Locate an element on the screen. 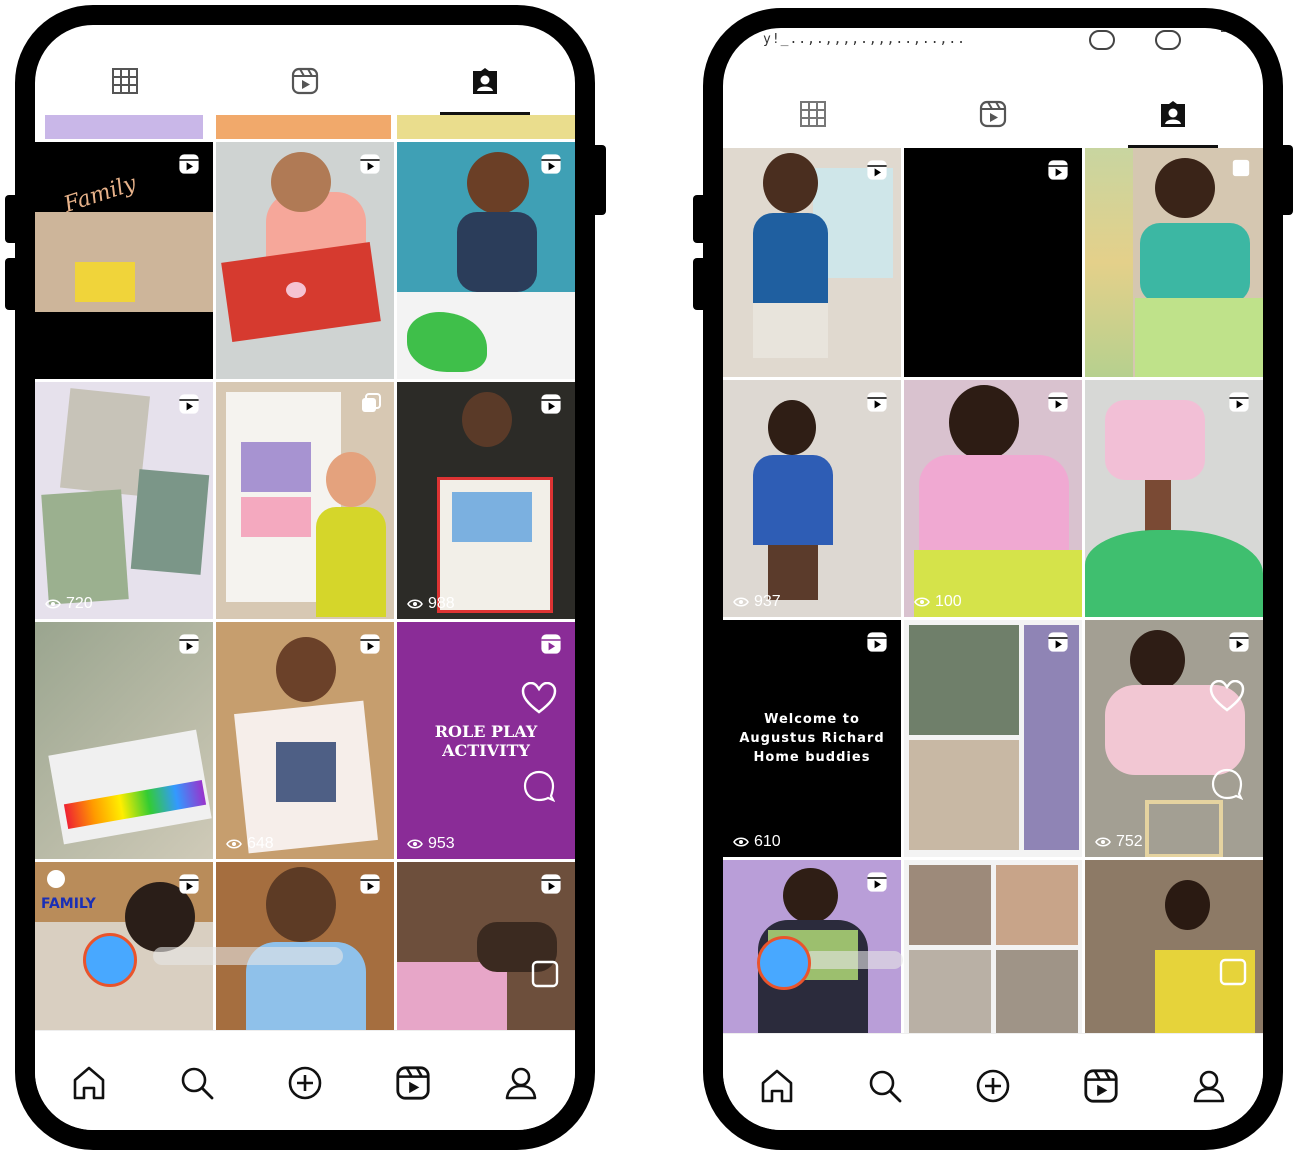 This screenshot has height=1150, width=1293. view-count: 937 is located at coordinates (757, 602).